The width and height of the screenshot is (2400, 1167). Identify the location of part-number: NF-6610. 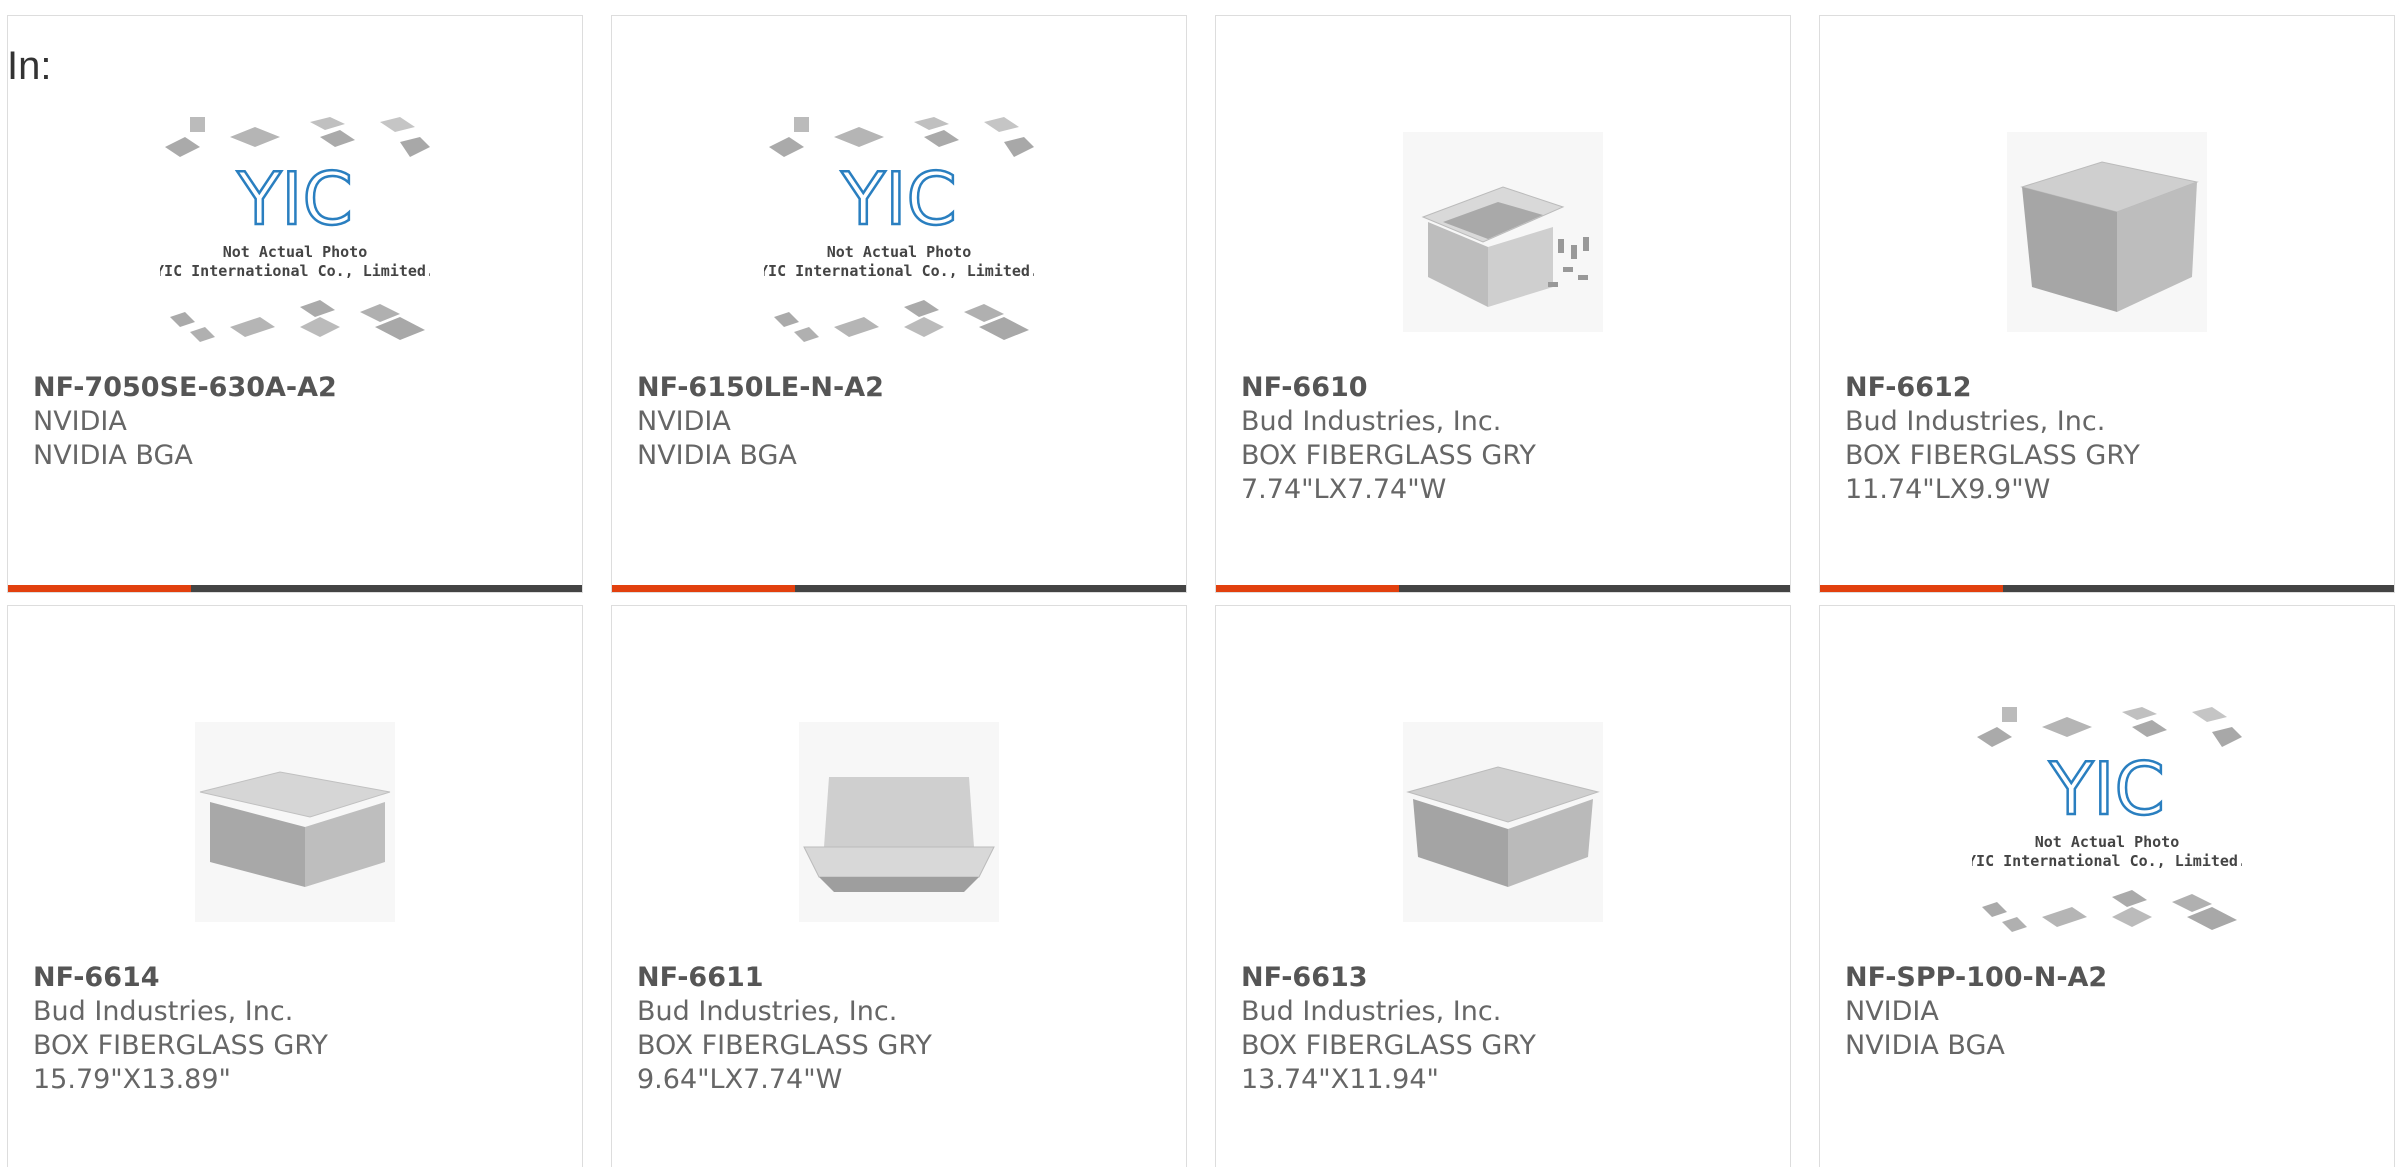
(1505, 388).